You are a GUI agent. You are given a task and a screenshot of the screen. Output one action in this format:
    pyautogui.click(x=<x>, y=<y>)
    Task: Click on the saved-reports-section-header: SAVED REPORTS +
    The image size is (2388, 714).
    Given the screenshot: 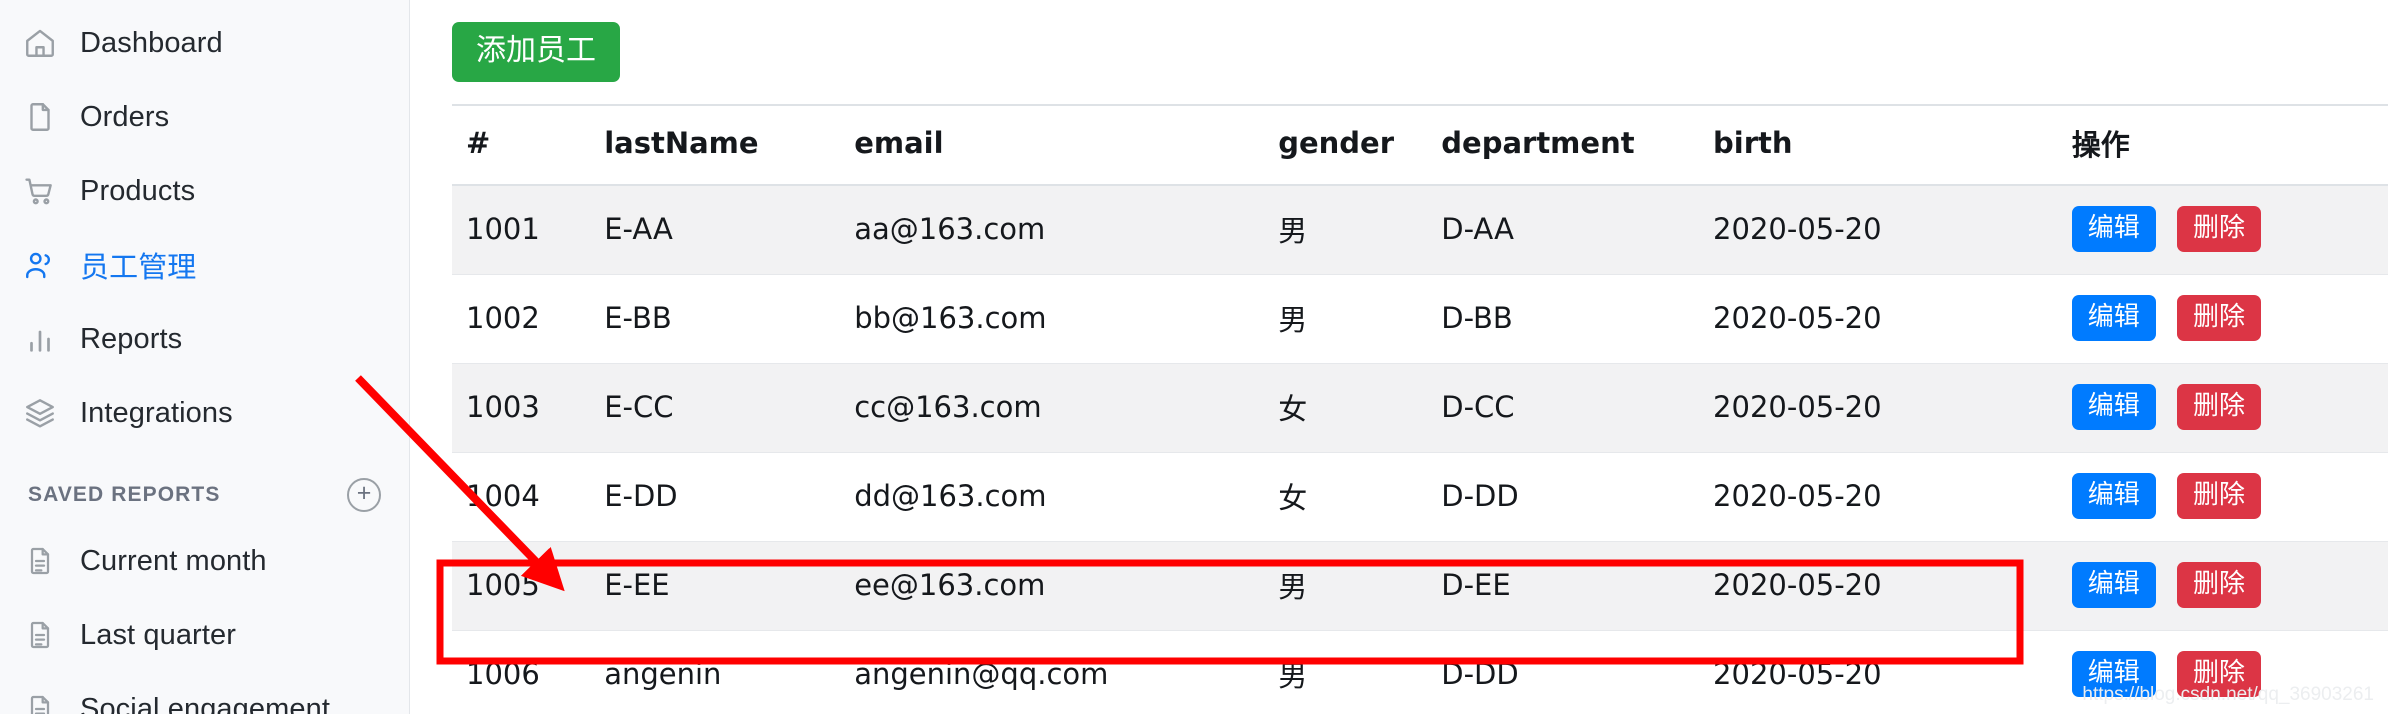 What is the action you would take?
    pyautogui.click(x=204, y=487)
    